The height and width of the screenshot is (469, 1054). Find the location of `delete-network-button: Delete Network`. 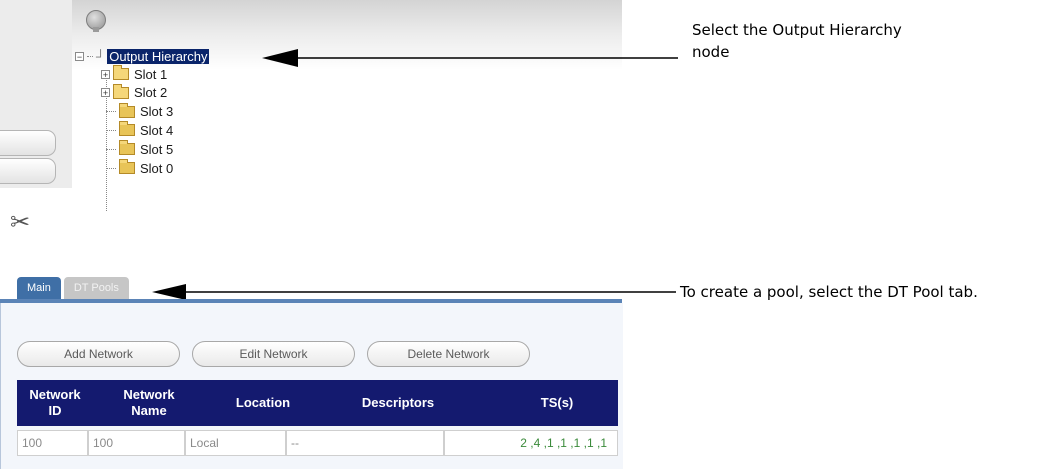

delete-network-button: Delete Network is located at coordinates (448, 354).